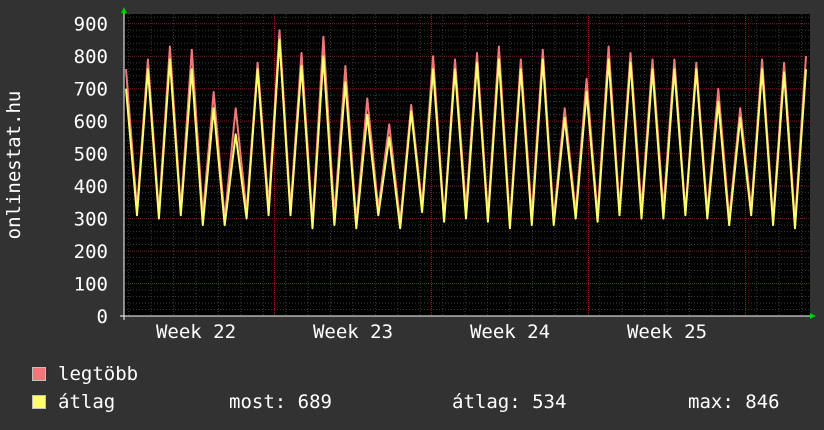 The width and height of the screenshot is (824, 430). I want to click on x-axis-arrow-icon, so click(813, 316).